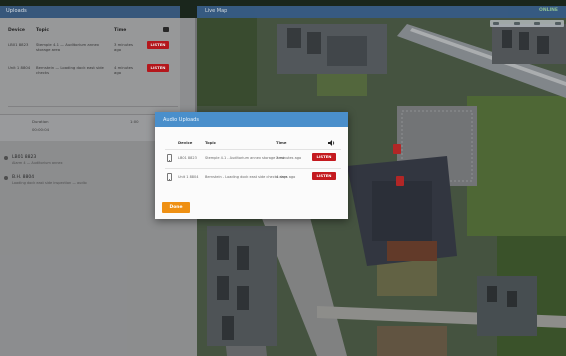  Describe the element at coordinates (16, 30) in the screenshot. I see `column-header-device: Device` at that location.